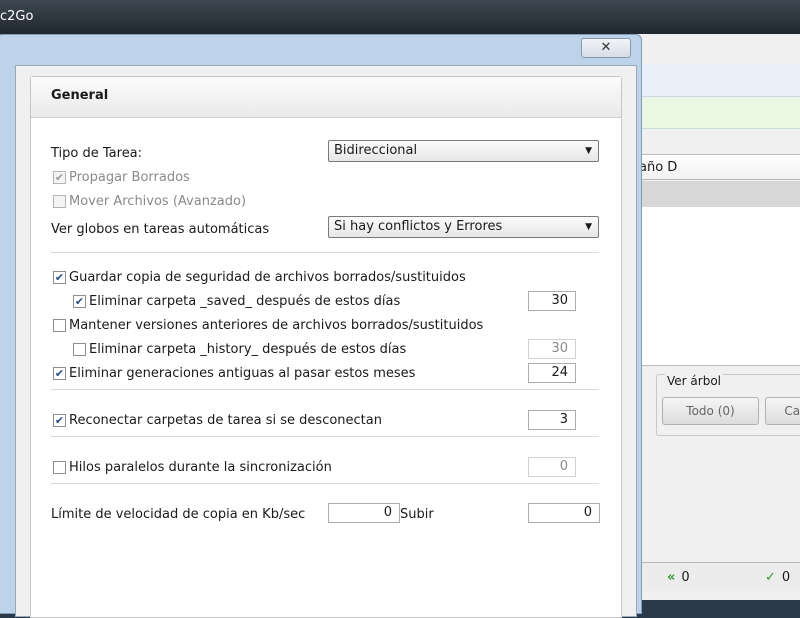 The height and width of the screenshot is (618, 800). What do you see at coordinates (59, 420) in the screenshot?
I see `reconnect-checkbox` at bounding box center [59, 420].